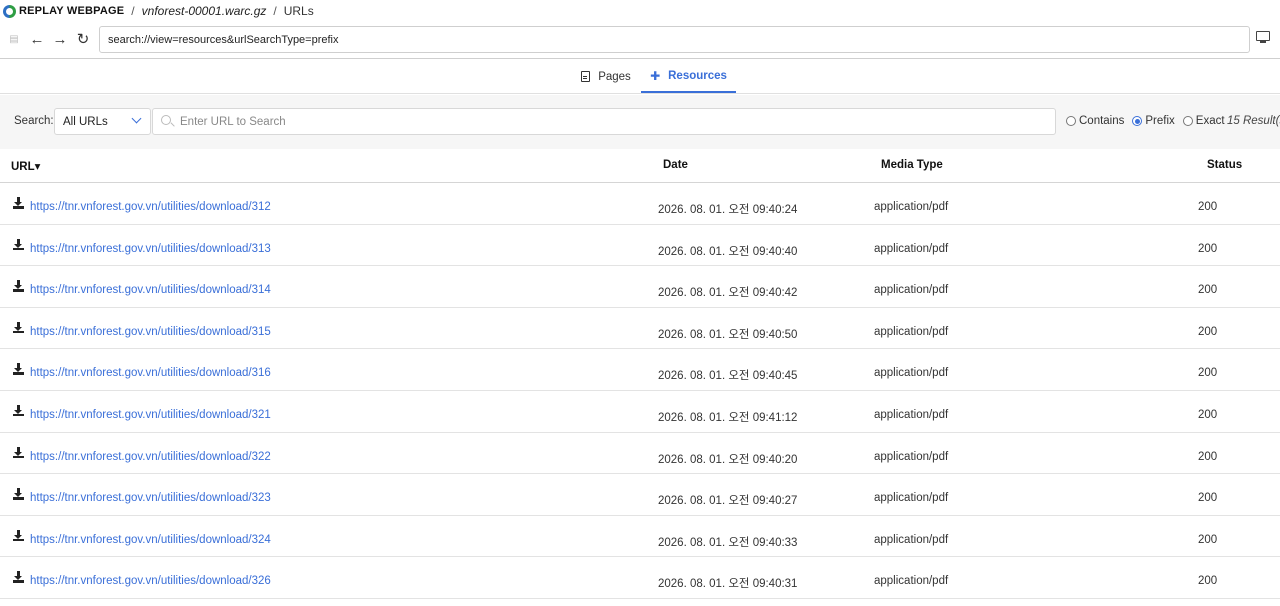  I want to click on url-type-value: All URLs, so click(85, 121).